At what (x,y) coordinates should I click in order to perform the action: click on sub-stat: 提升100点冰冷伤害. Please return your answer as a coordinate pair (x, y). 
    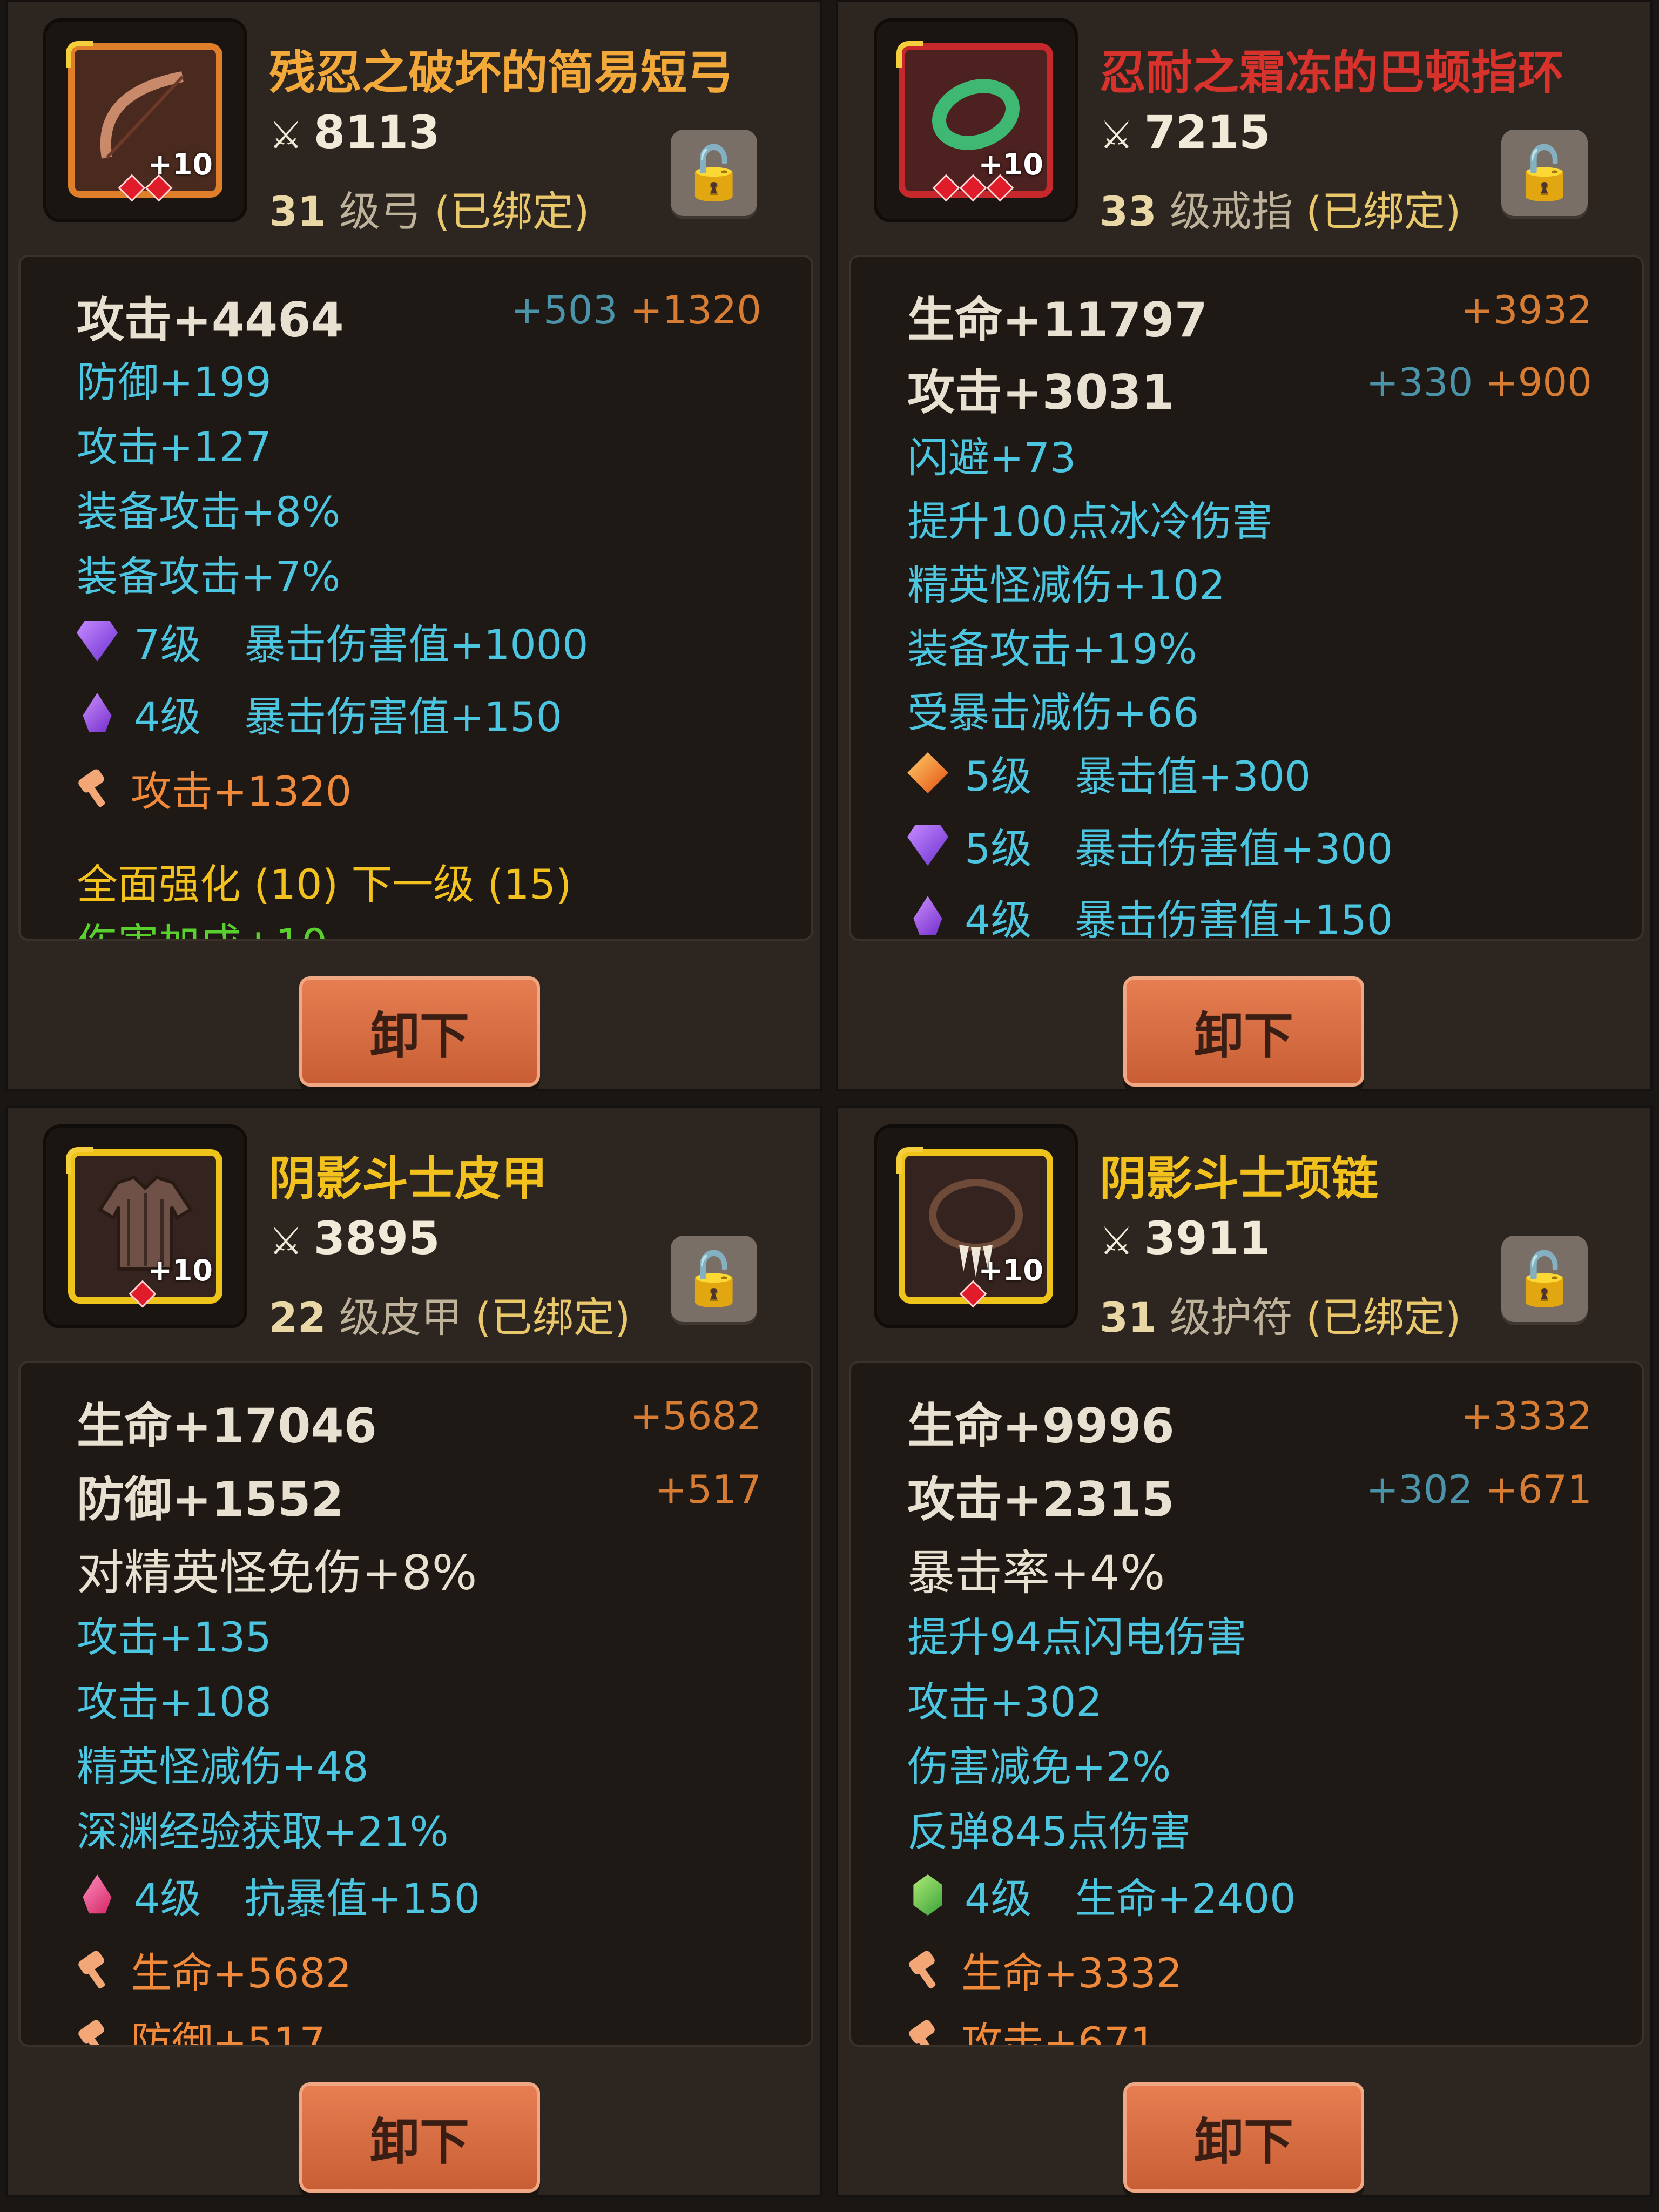
    Looking at the image, I should click on (1090, 521).